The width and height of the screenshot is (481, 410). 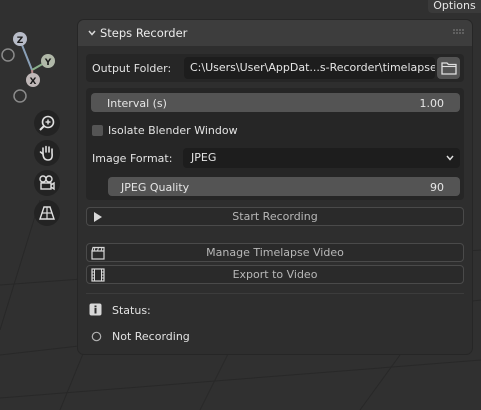 I want to click on options-button: Options, so click(x=454, y=6).